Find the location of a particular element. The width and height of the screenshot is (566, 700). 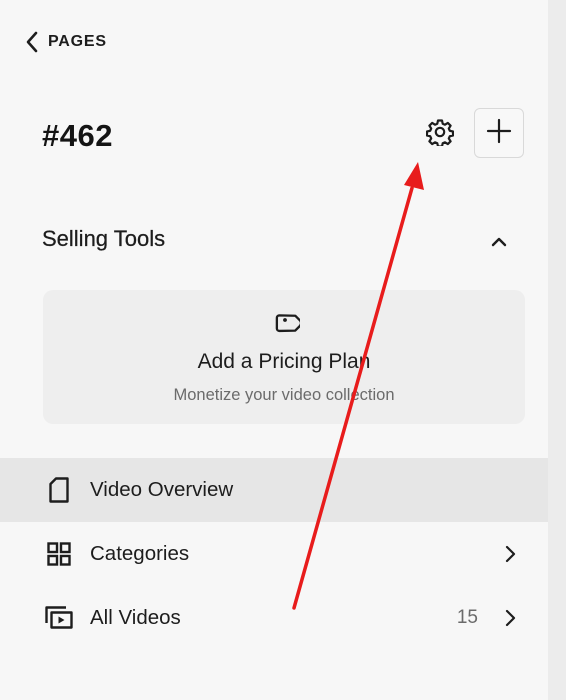

settings-gear-button is located at coordinates (440, 134).